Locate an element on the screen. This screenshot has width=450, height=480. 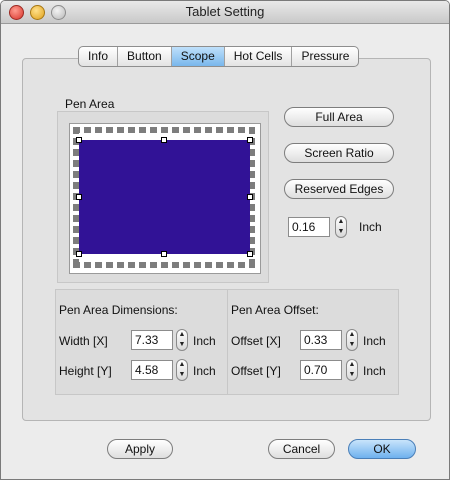
pen-area-handle-top is located at coordinates (164, 140).